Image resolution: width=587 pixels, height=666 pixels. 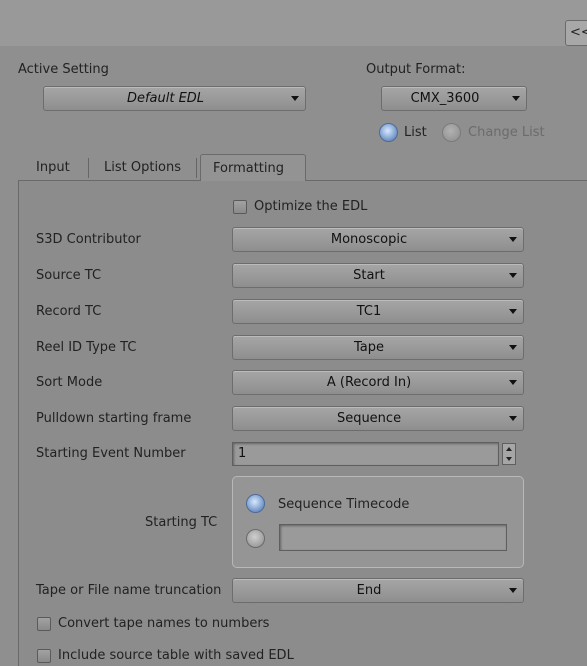 What do you see at coordinates (416, 69) in the screenshot?
I see `output-format-label: Output Format:` at bounding box center [416, 69].